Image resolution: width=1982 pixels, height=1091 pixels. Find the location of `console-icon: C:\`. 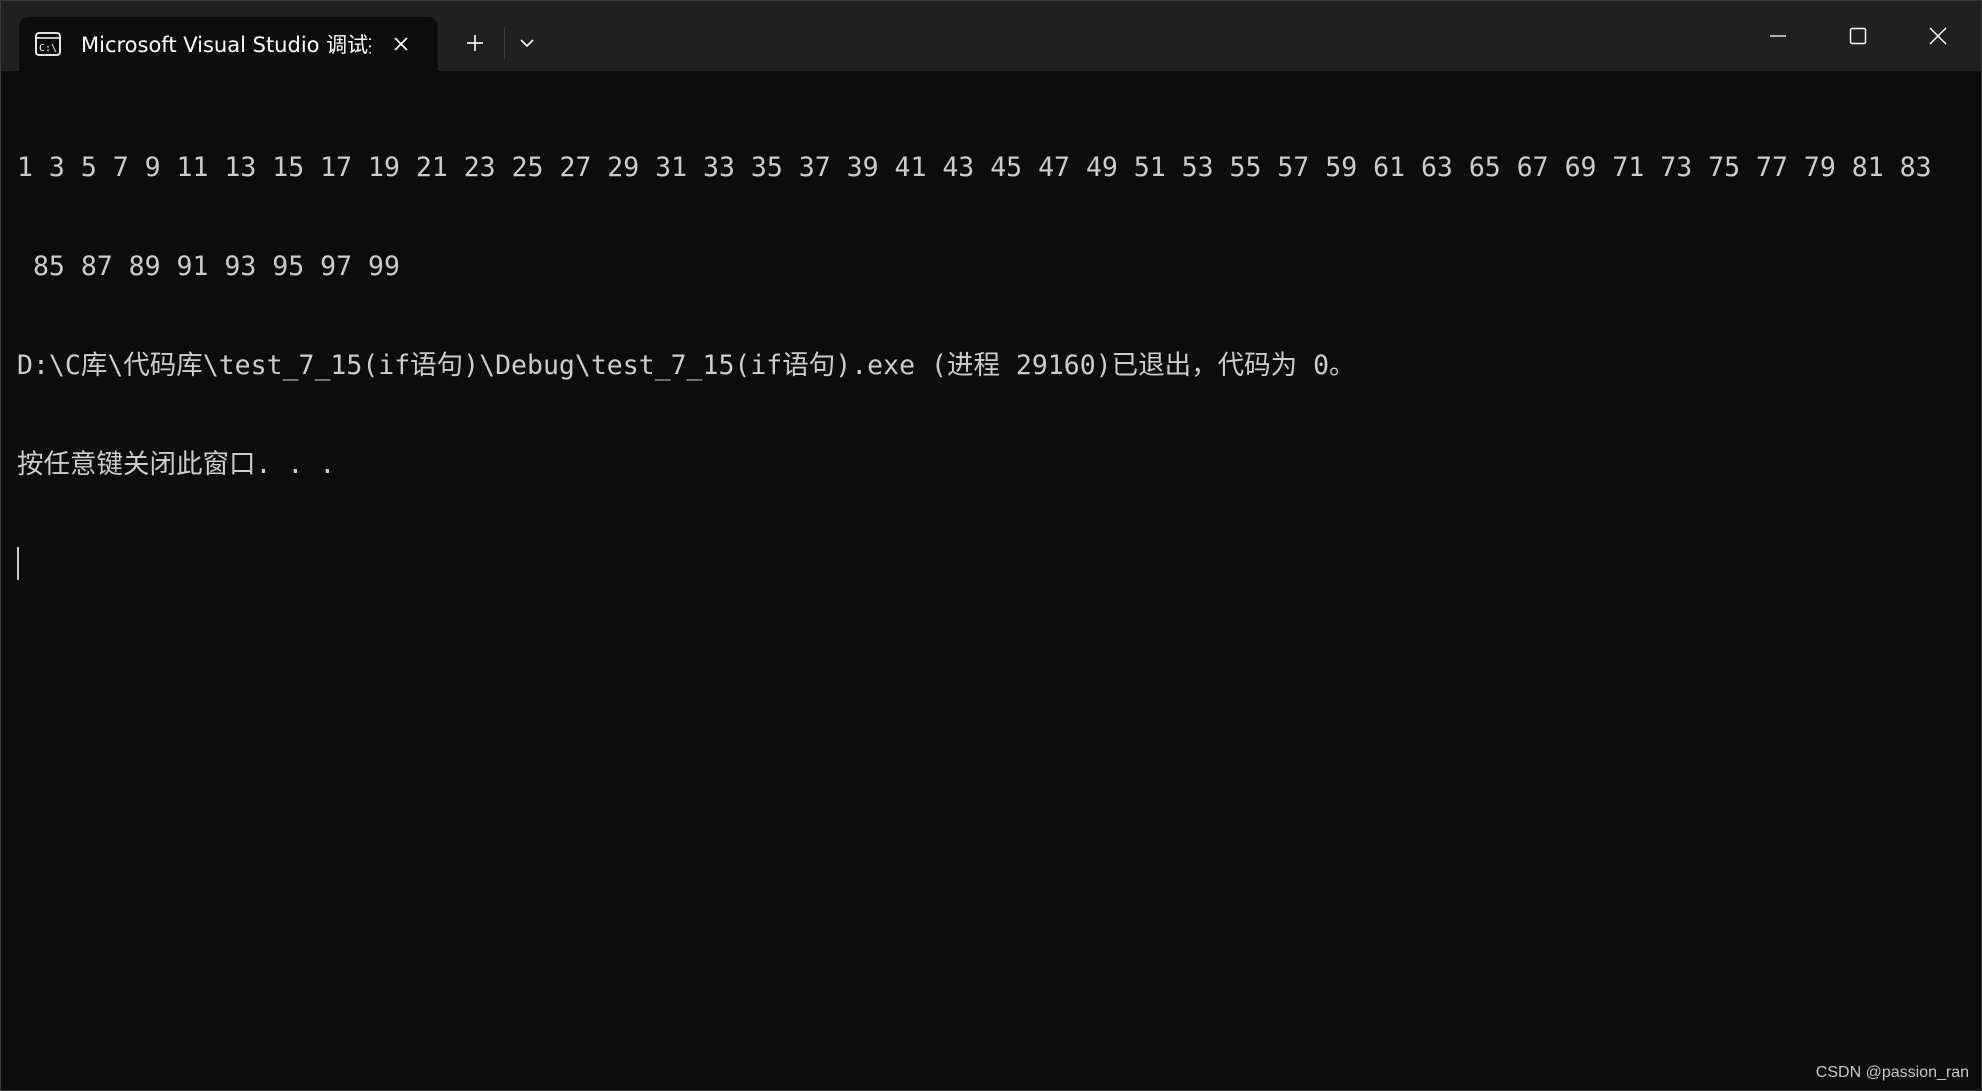

console-icon: C:\ is located at coordinates (48, 44).